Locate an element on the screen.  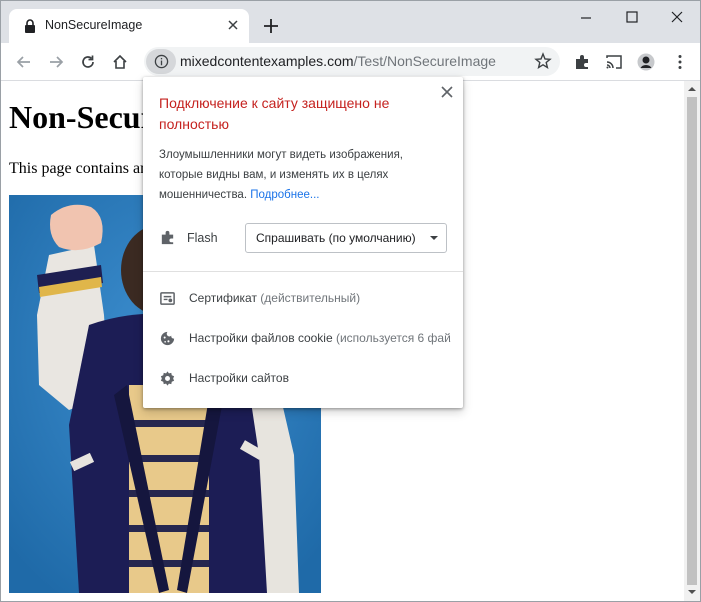
menu-dots-icon is located at coordinates (680, 62).